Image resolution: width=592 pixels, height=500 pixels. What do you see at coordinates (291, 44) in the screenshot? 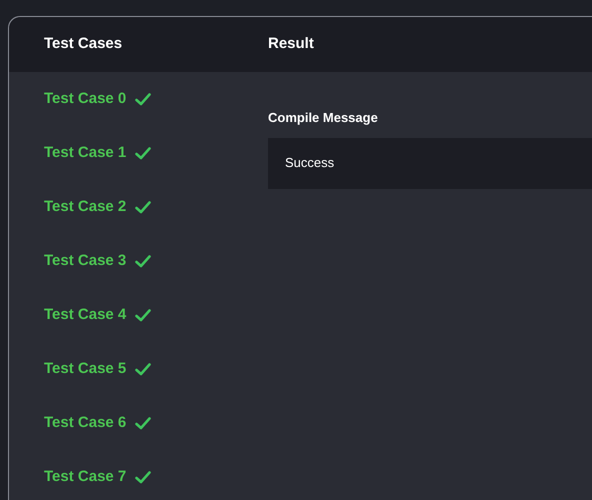
I see `column-heading: Result` at bounding box center [291, 44].